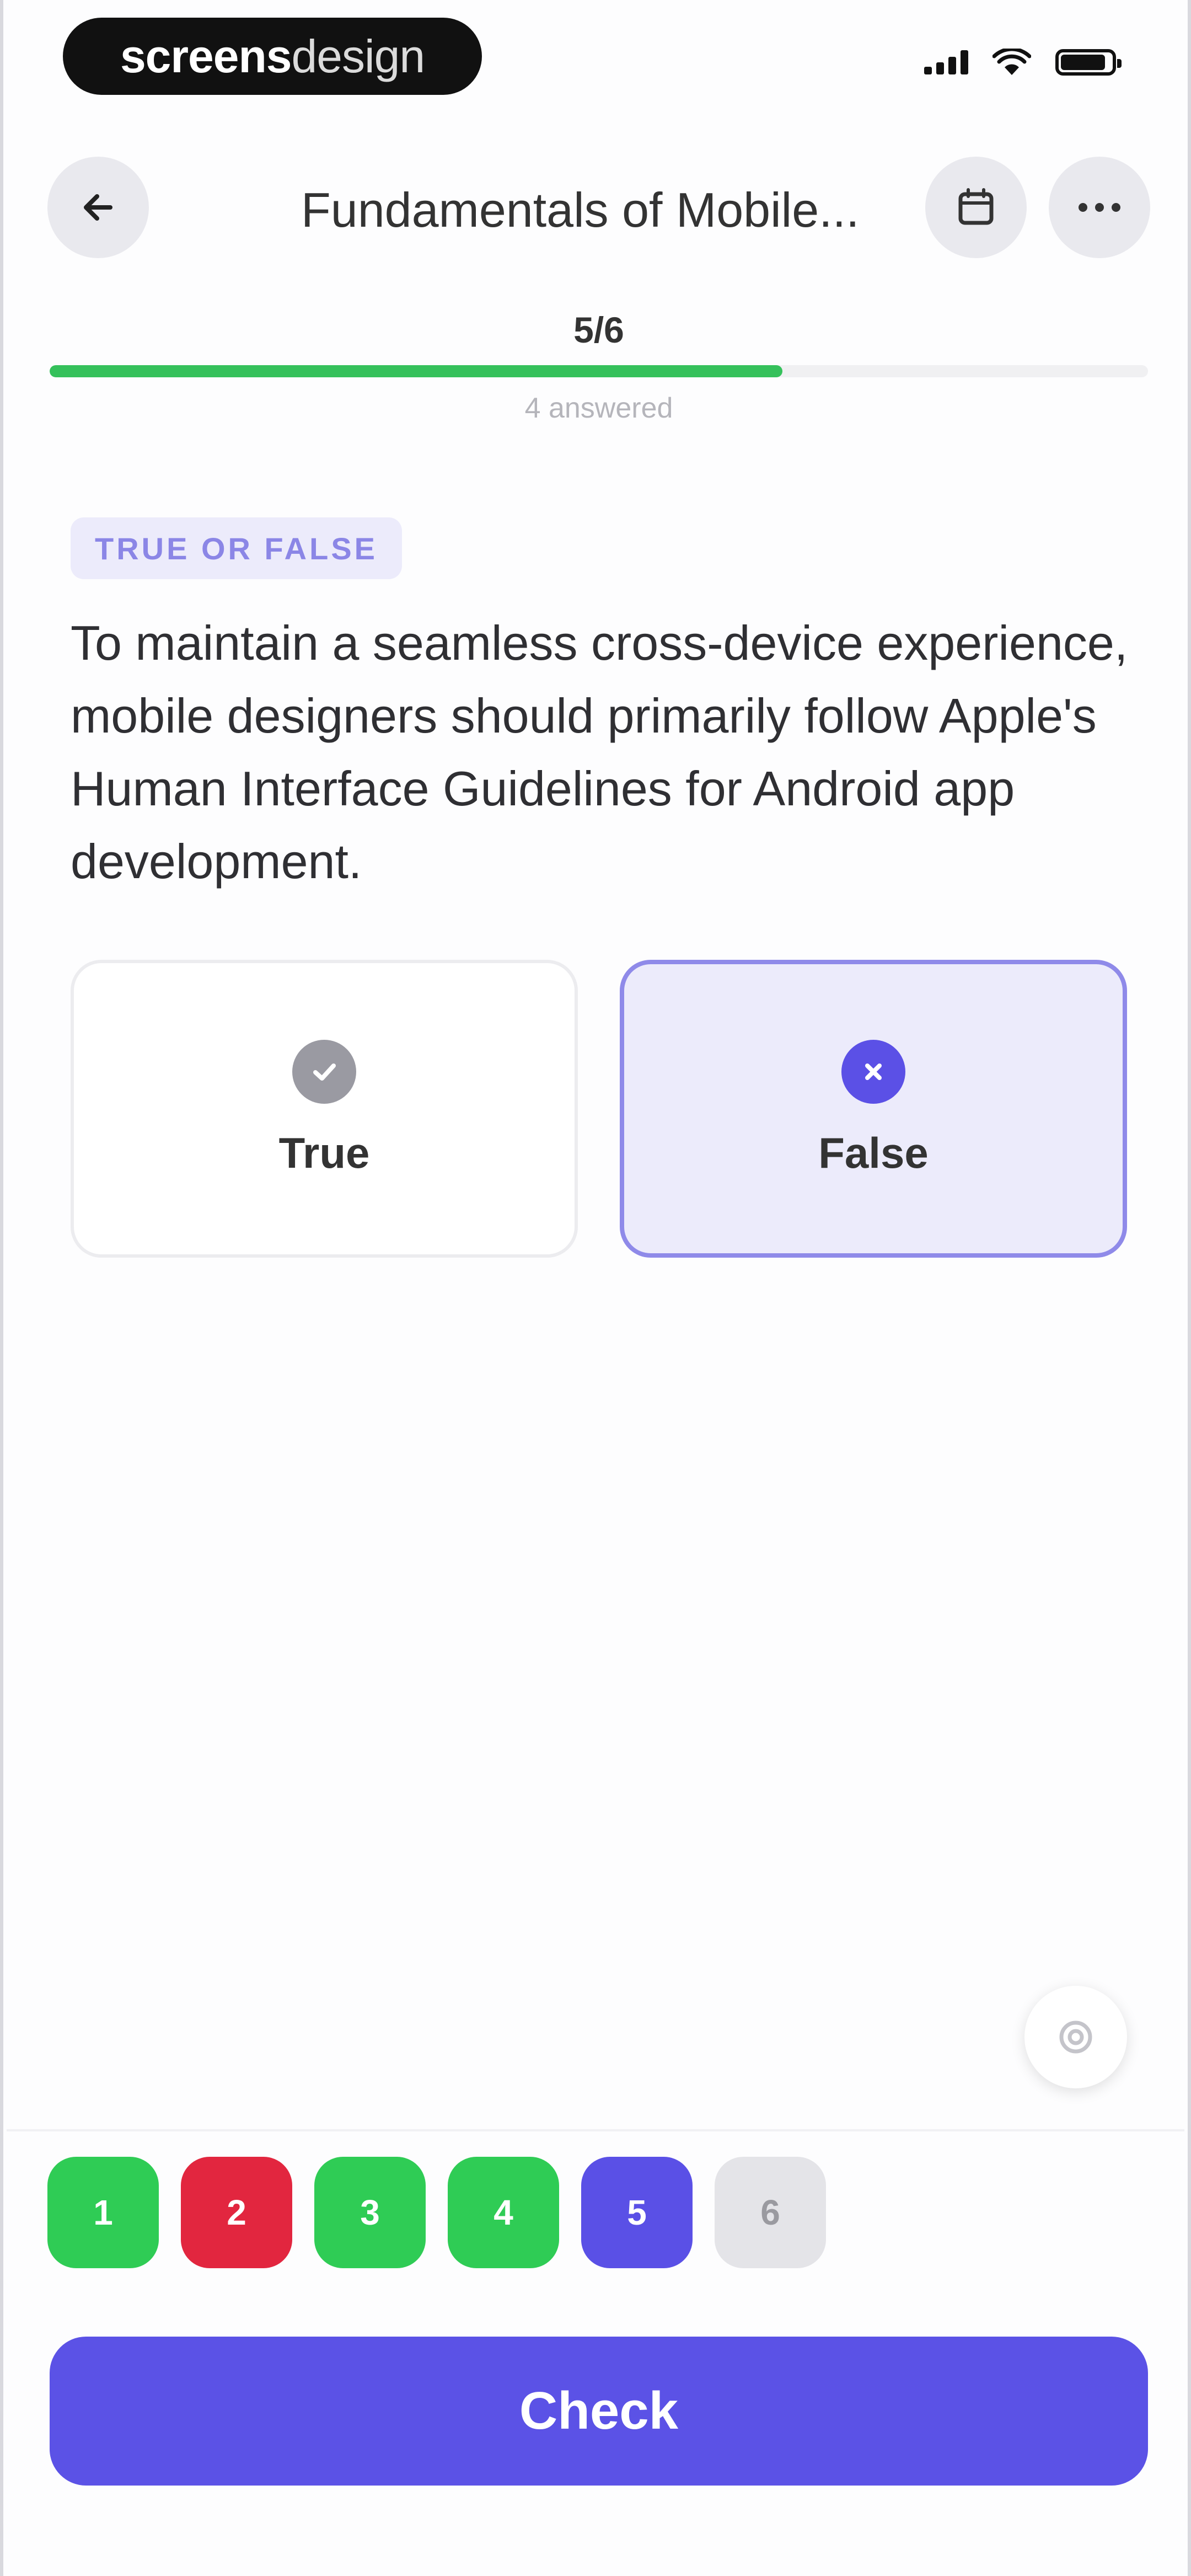 The width and height of the screenshot is (1191, 2576). Describe the element at coordinates (237, 2212) in the screenshot. I see `question-nav-item-2: 2` at that location.